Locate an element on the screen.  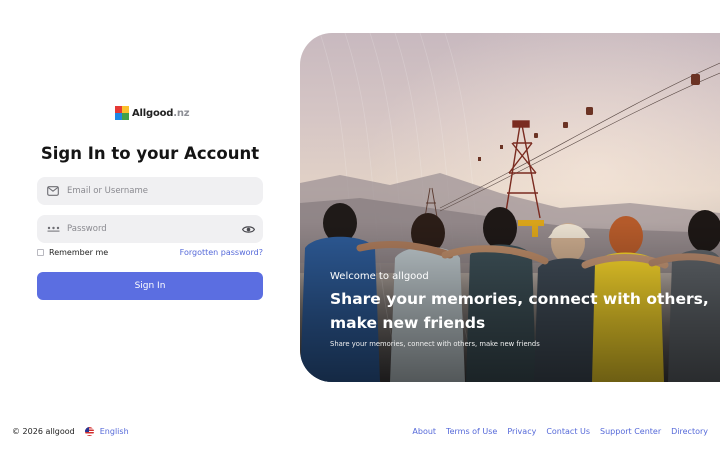
brand-logo: Allgood.nz is located at coordinates (152, 113).